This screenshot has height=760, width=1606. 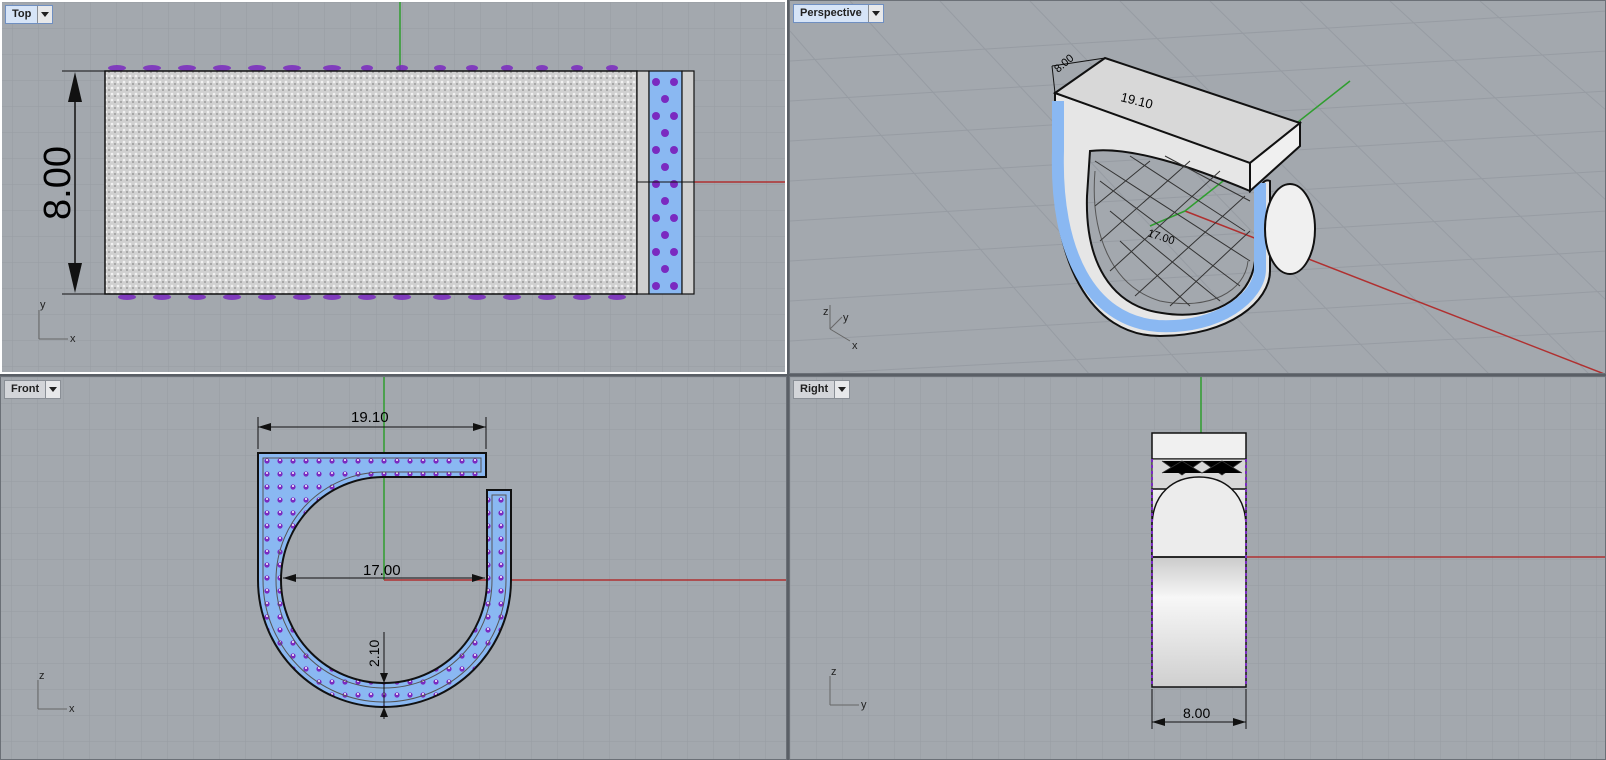 What do you see at coordinates (370, 417) in the screenshot?
I see `front-dim-width: 19.10` at bounding box center [370, 417].